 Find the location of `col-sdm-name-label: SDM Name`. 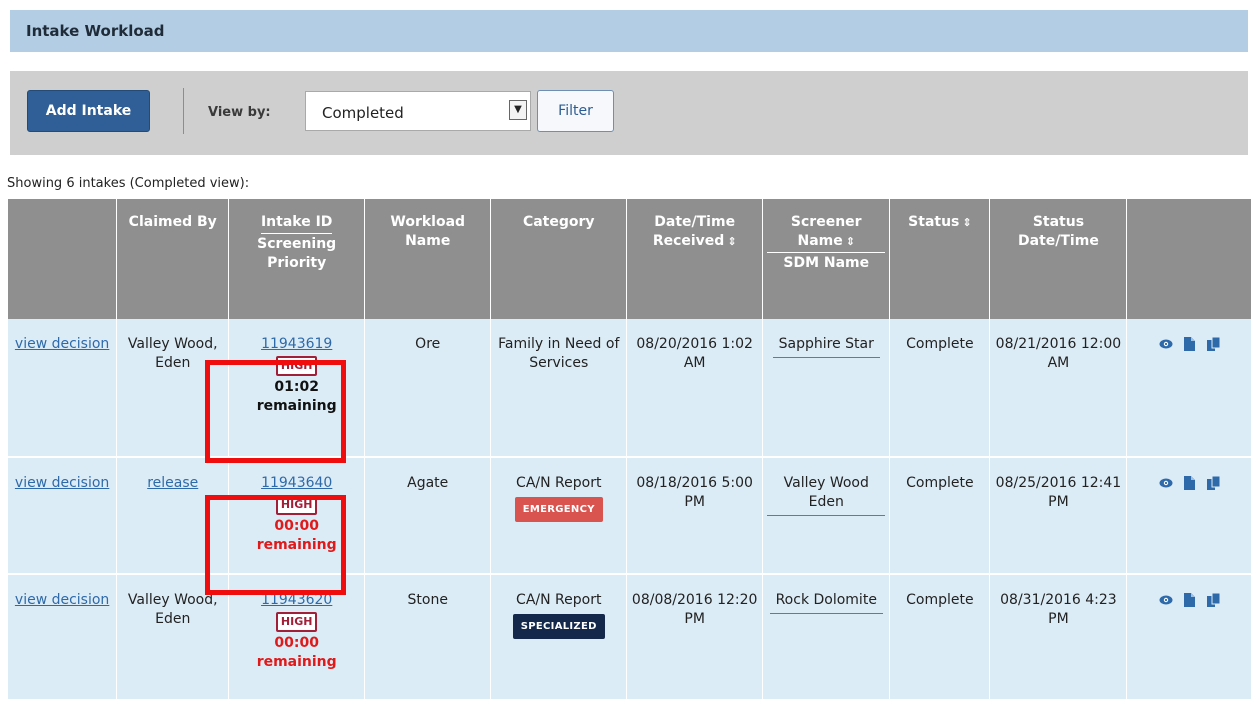

col-sdm-name-label: SDM Name is located at coordinates (826, 263).